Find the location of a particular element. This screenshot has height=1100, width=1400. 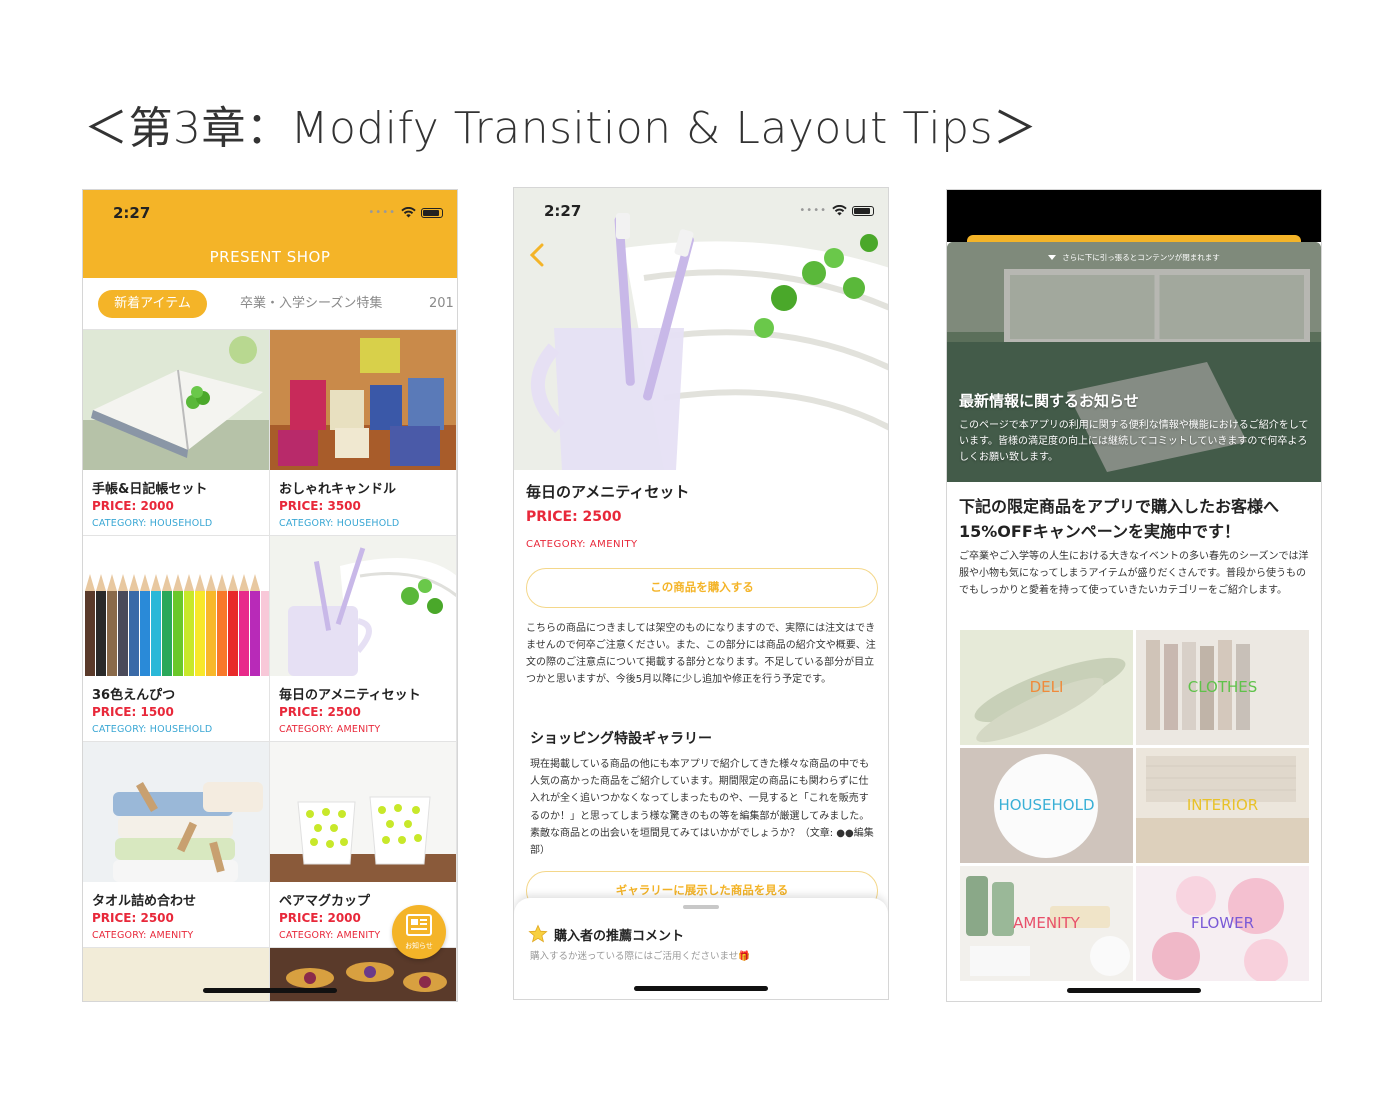

bottom-sheet: 購入者の推薦コメント 購入するか迷っている際にはご活用くださいませ🎁 is located at coordinates (701, 948).